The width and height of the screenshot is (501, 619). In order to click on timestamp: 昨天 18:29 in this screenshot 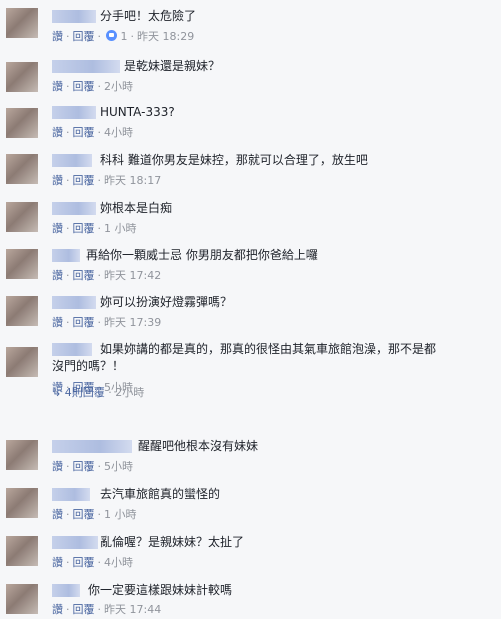, I will do `click(165, 36)`.